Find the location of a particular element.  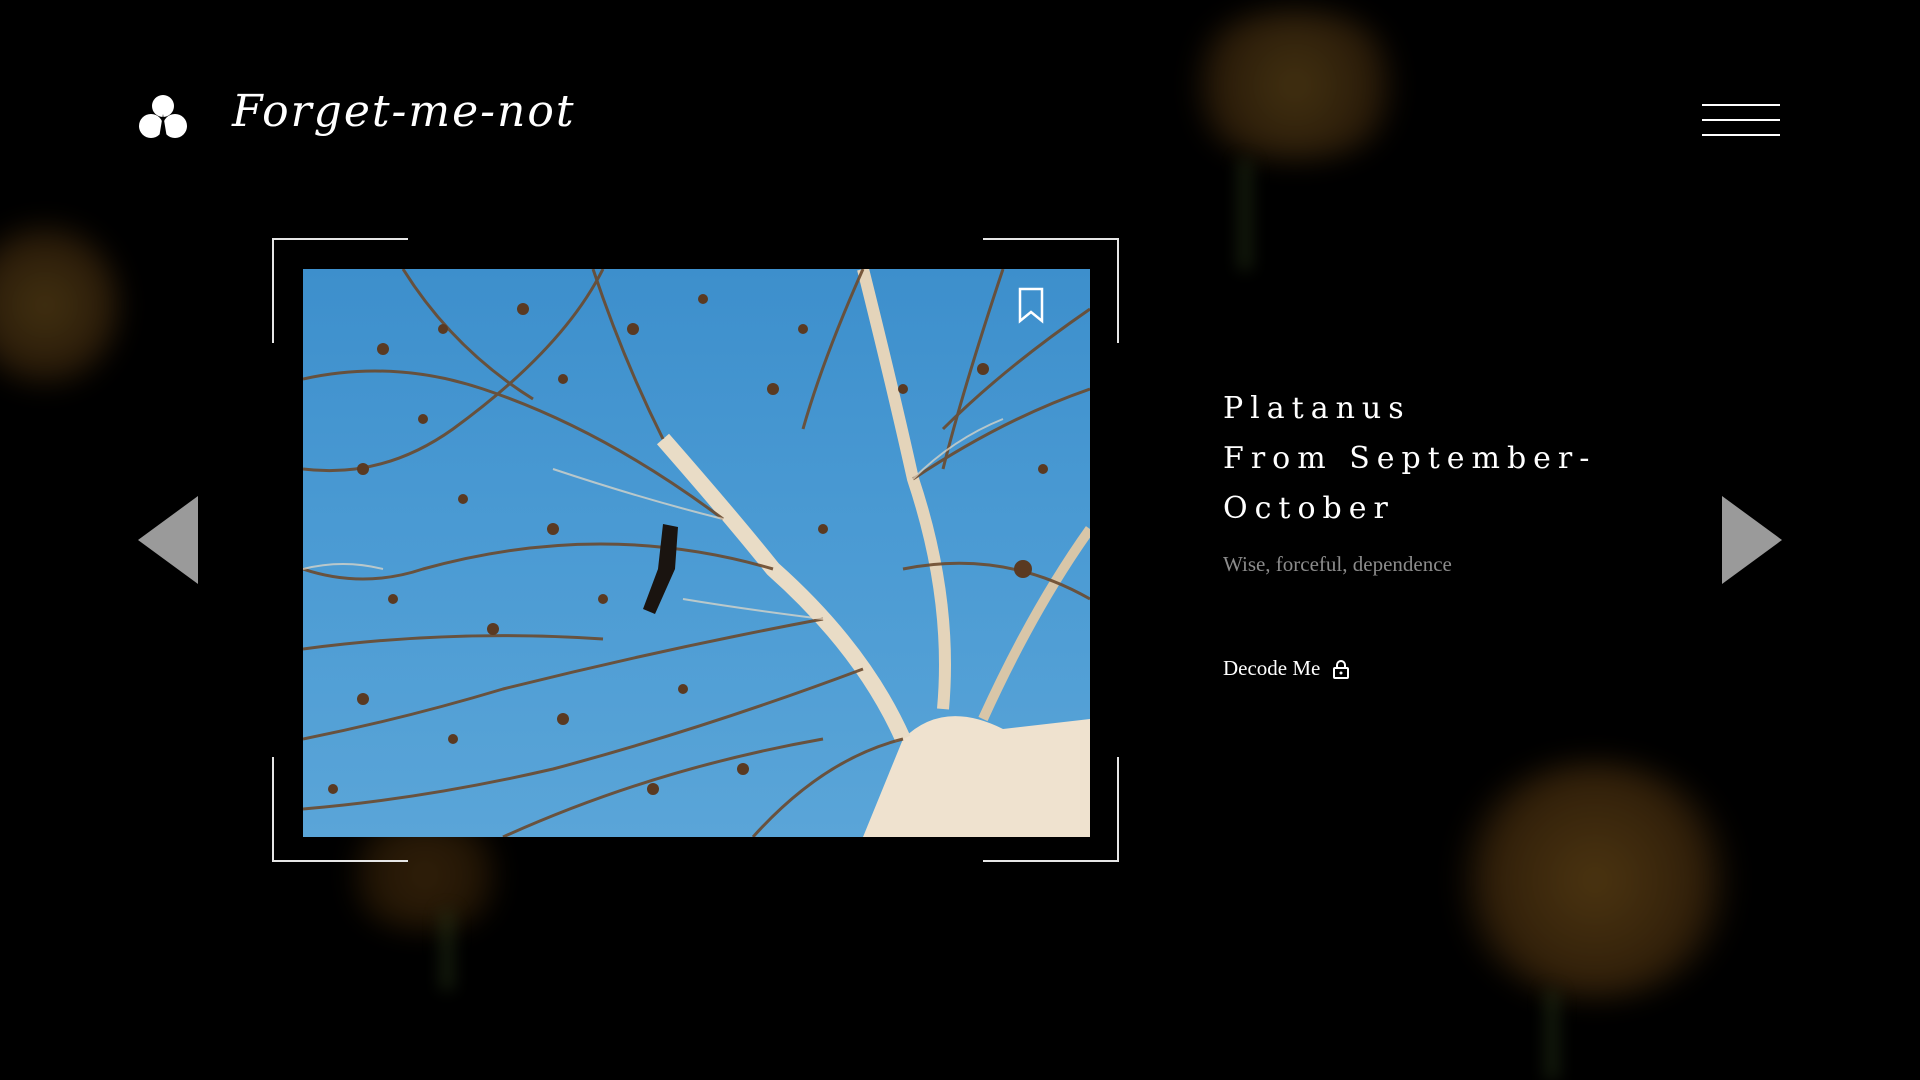

flower-title: Platanus From September- October is located at coordinates (1409, 459).